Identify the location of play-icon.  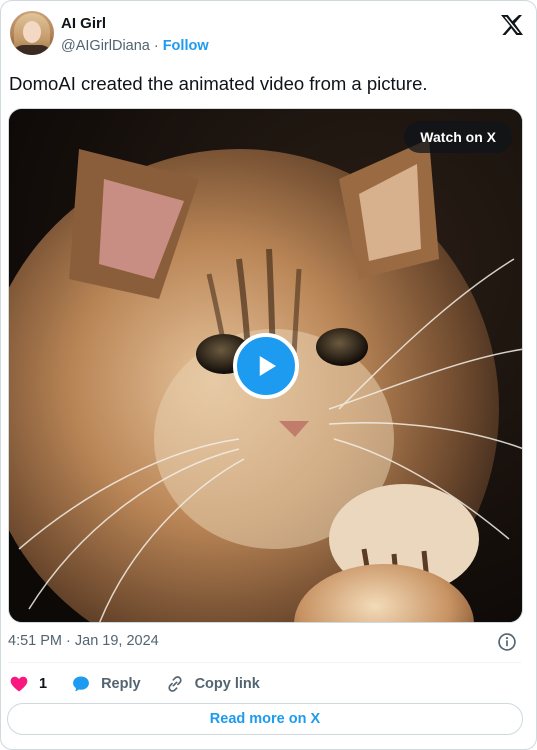
(267, 366).